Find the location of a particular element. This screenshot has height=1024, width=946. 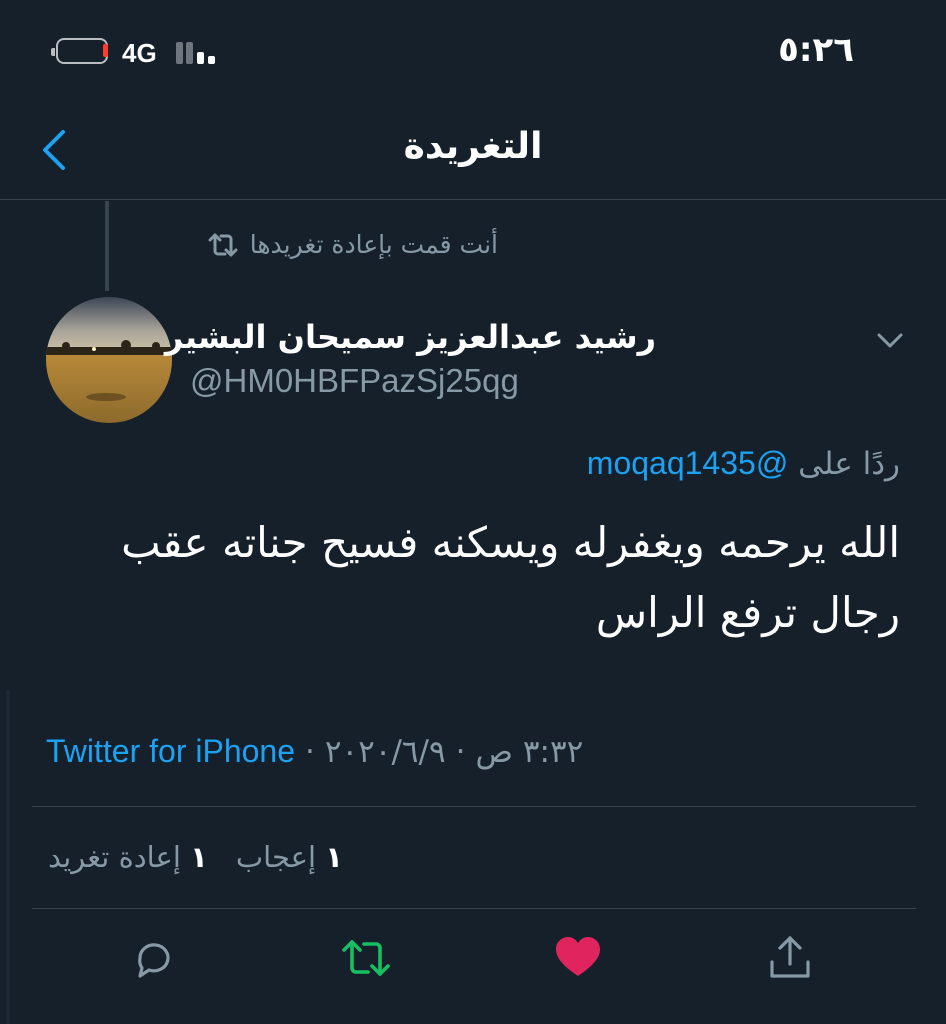

avatar-image is located at coordinates (109, 360).